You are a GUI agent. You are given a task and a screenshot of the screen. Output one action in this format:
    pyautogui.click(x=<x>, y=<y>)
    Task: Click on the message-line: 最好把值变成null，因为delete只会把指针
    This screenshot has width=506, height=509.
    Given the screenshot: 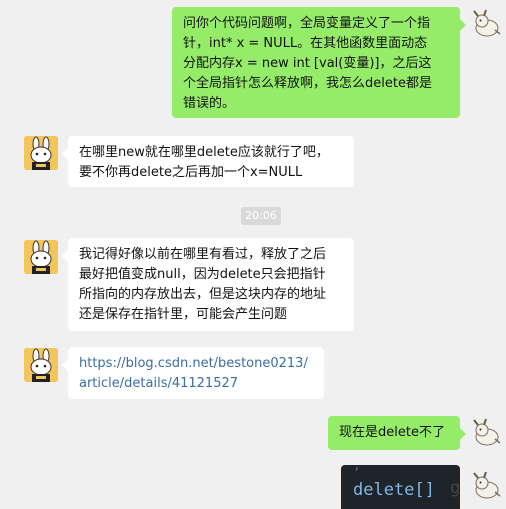 What is the action you would take?
    pyautogui.click(x=202, y=274)
    